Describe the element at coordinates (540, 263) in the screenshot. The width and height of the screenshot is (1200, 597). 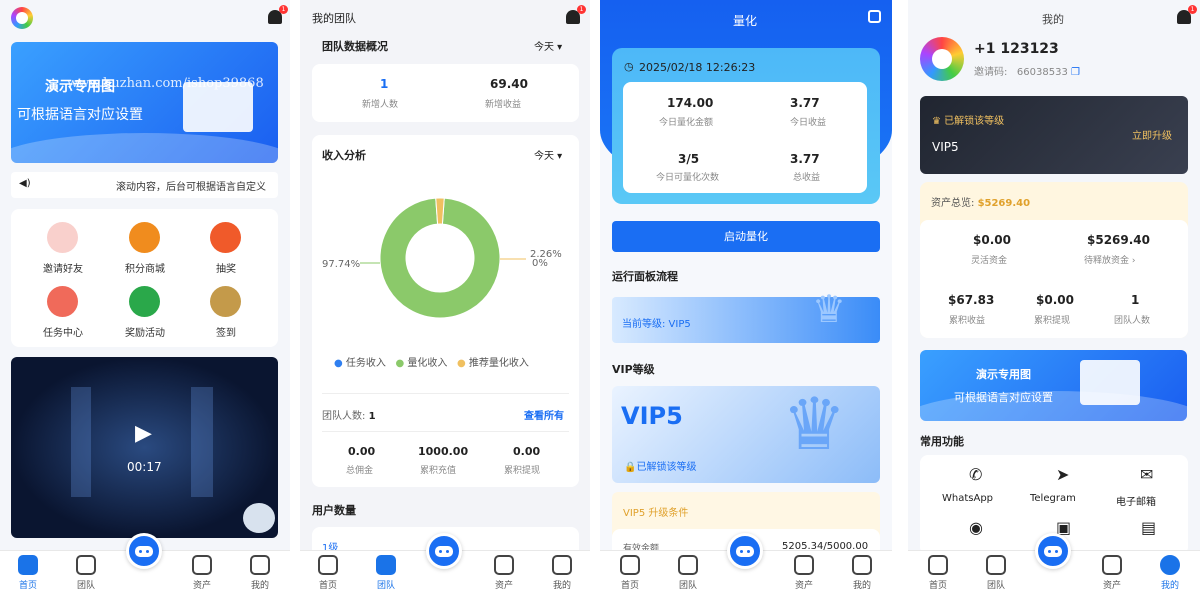
I see `chart-label-right-2: 0%` at that location.